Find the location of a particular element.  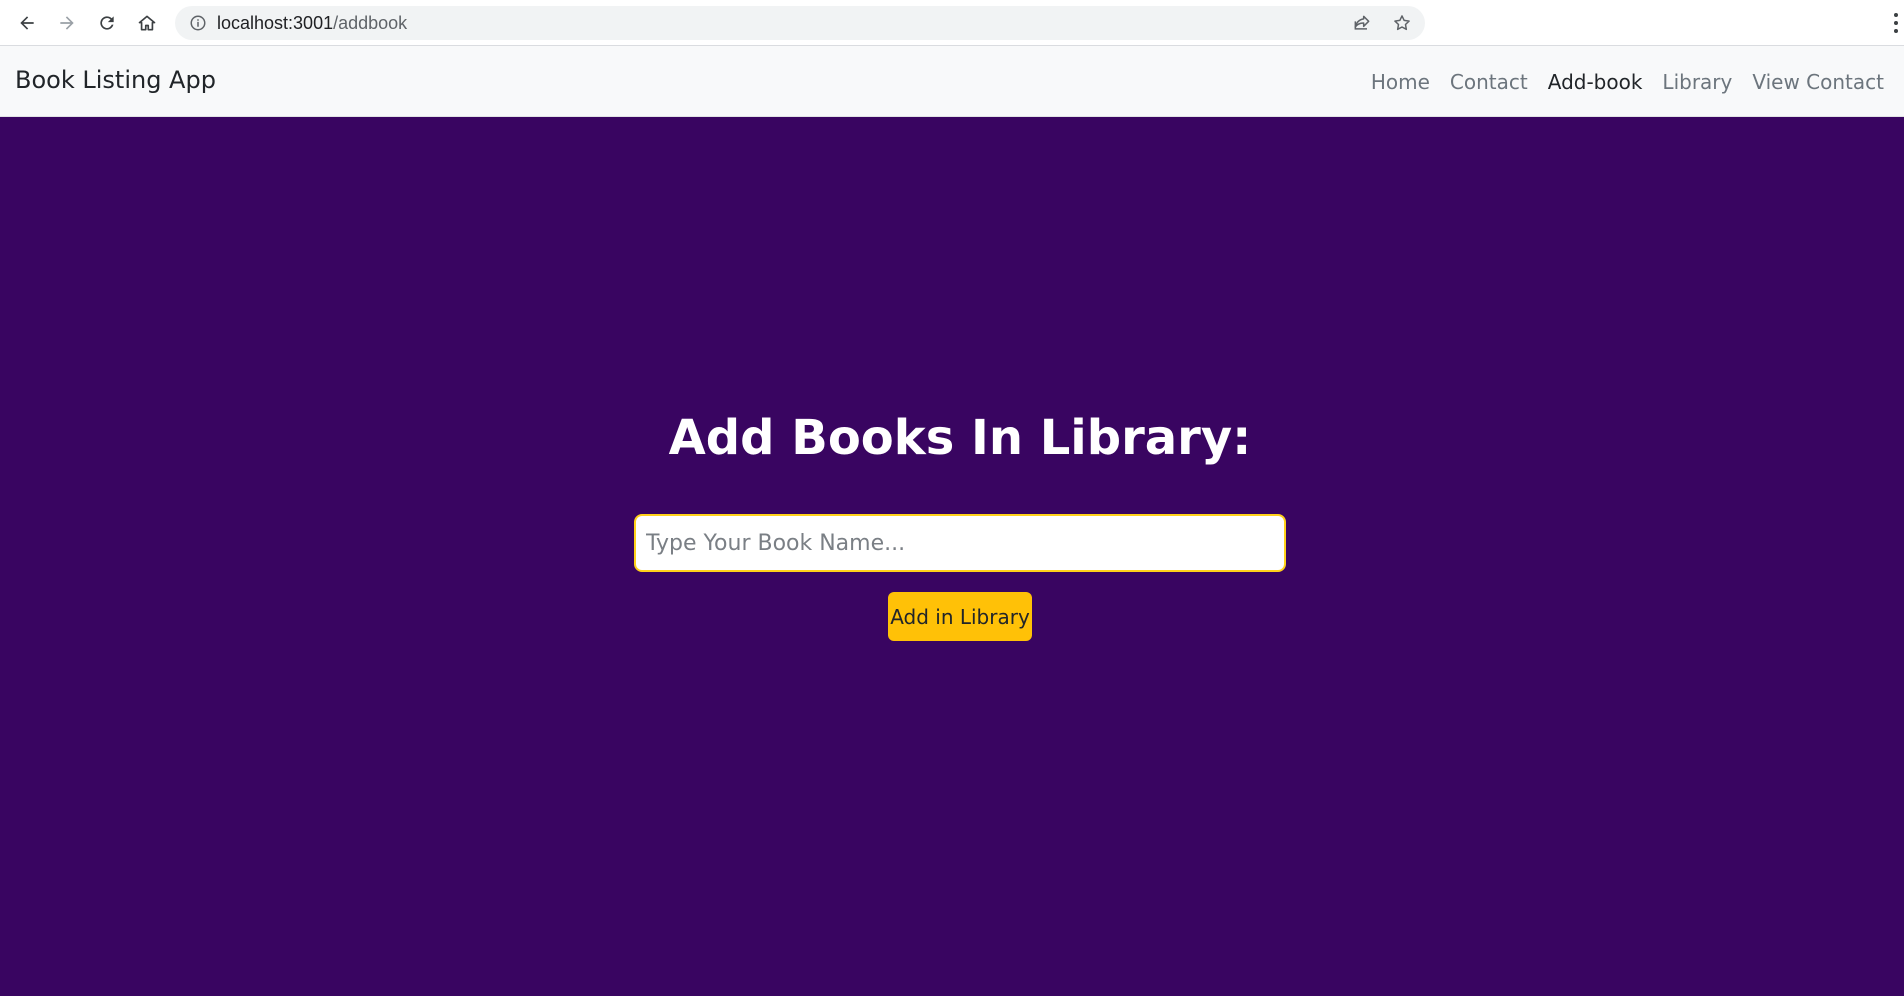

page-title: Add Books In Library: is located at coordinates (960, 438).